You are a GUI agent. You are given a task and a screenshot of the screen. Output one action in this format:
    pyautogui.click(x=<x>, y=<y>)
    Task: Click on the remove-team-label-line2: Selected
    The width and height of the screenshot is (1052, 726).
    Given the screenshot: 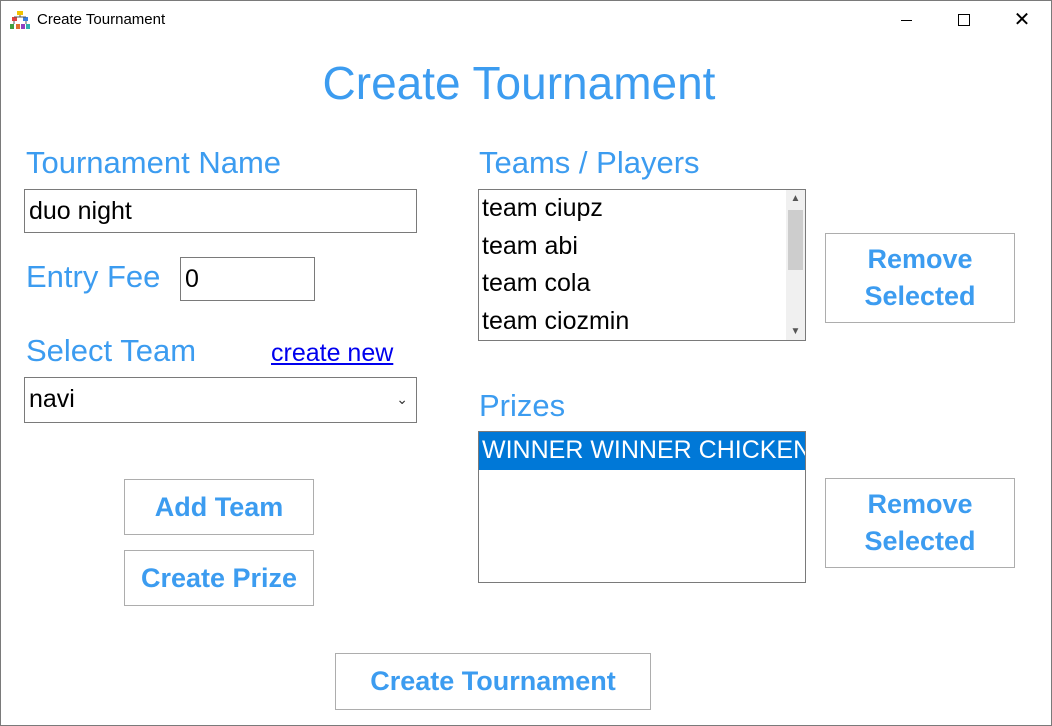 What is the action you would take?
    pyautogui.click(x=920, y=296)
    